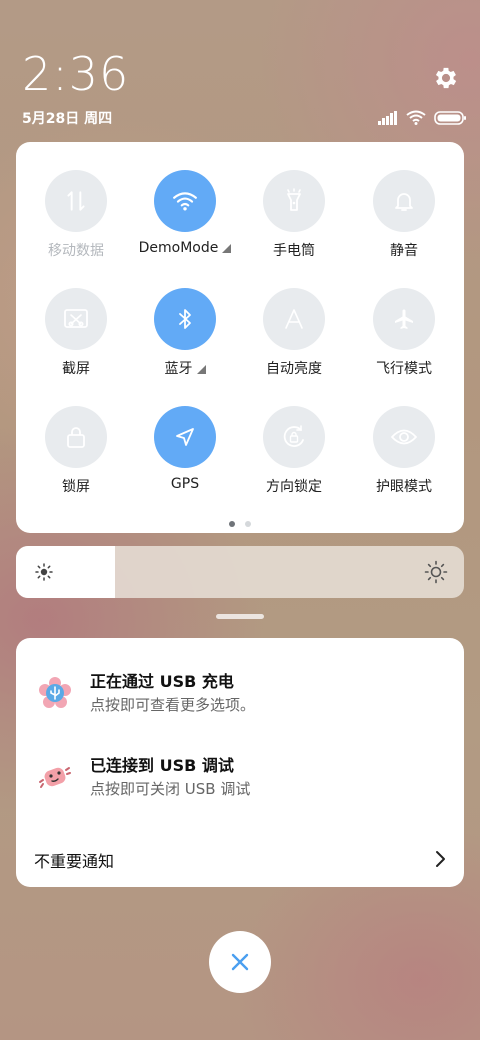 The width and height of the screenshot is (480, 1040). I want to click on tile-eye-comfort-button, so click(404, 437).